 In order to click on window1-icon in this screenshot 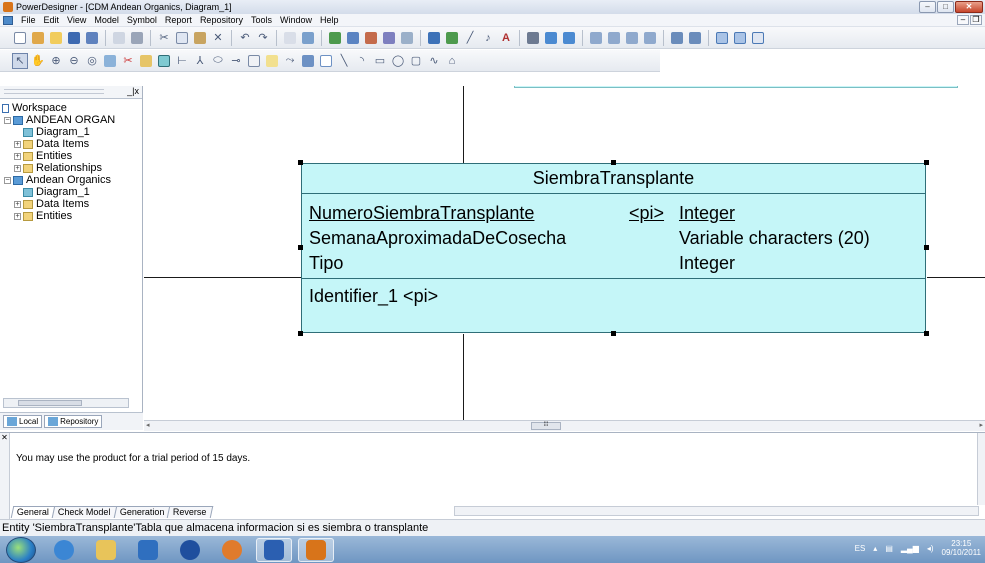, I will do `click(677, 38)`.